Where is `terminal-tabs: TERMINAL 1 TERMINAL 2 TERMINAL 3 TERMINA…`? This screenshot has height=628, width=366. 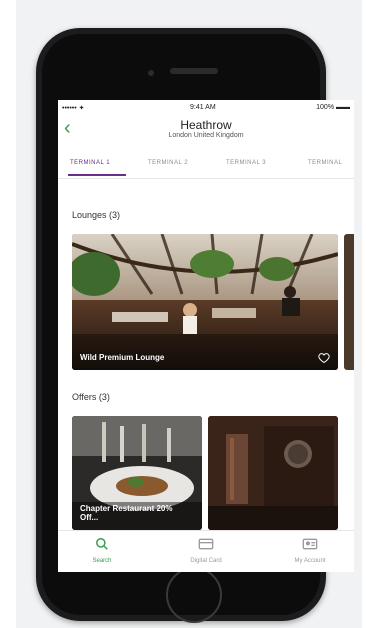 terminal-tabs: TERMINAL 1 TERMINAL 2 TERMINAL 3 TERMINA… is located at coordinates (206, 165).